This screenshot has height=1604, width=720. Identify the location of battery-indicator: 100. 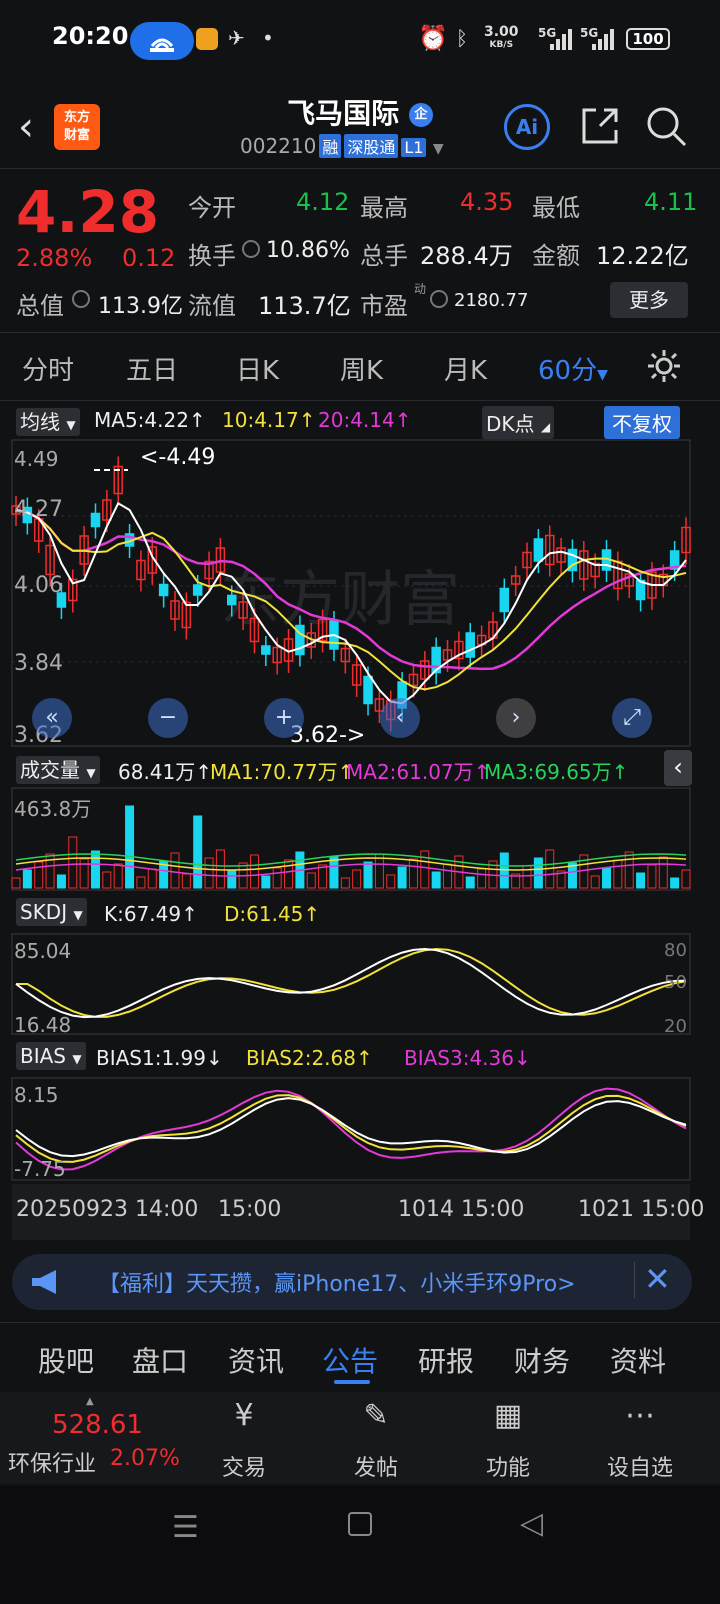
(648, 39).